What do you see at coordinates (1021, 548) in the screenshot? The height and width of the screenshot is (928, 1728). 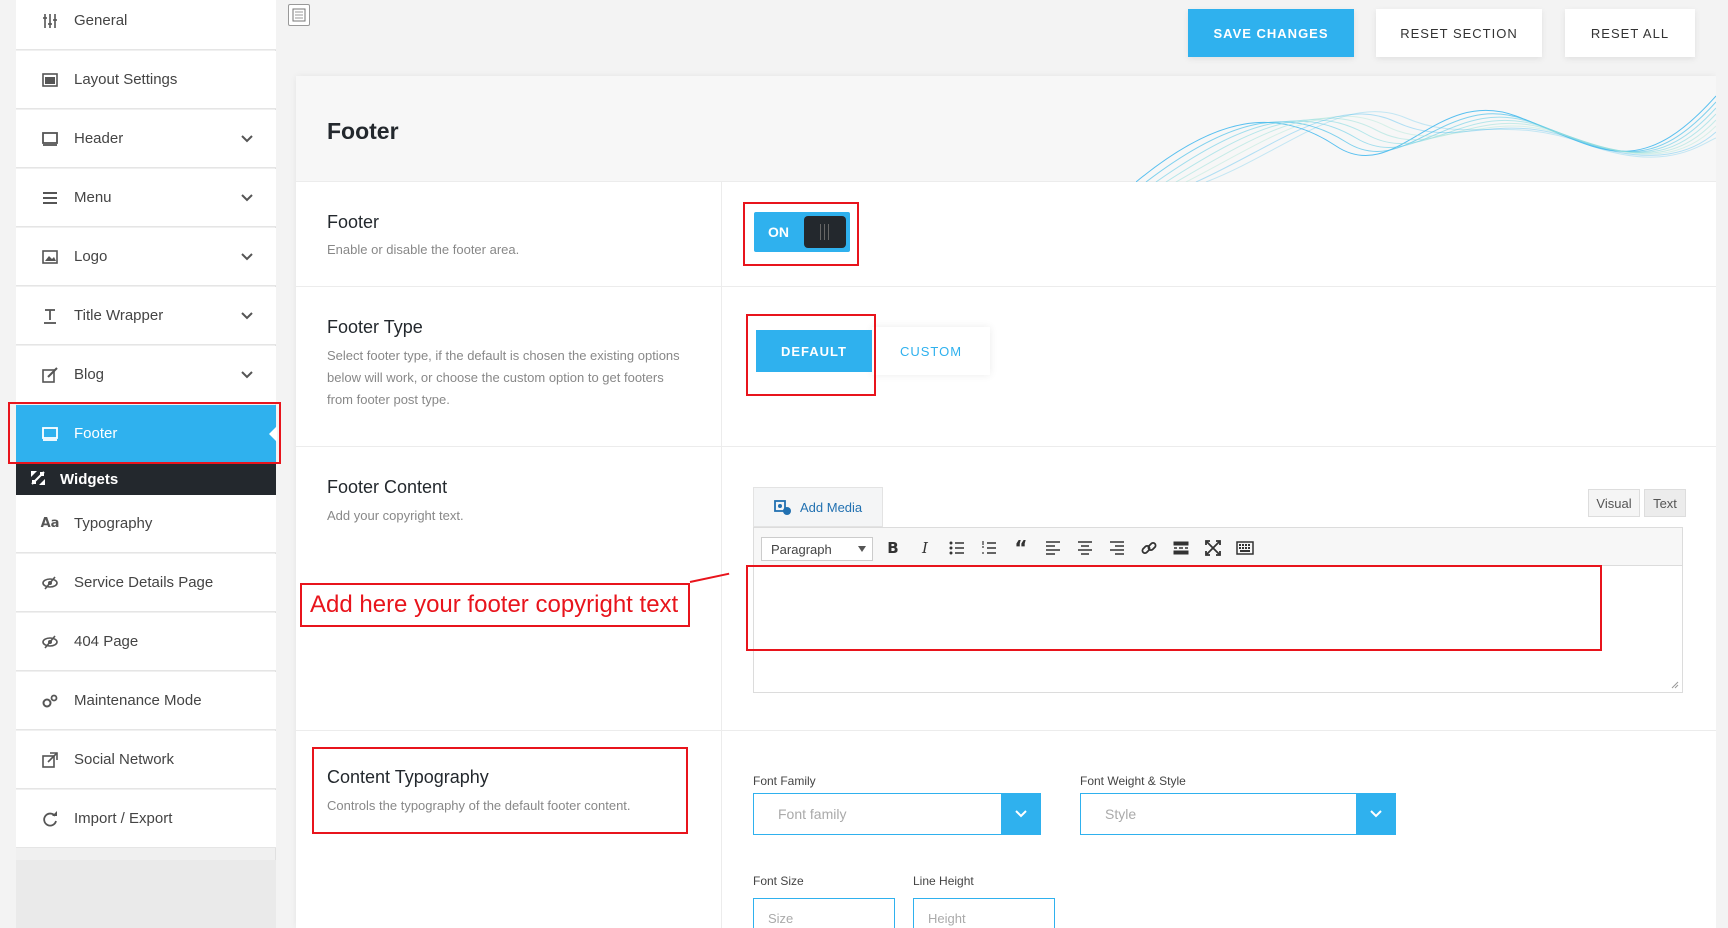 I see `blockquote-icon: “` at bounding box center [1021, 548].